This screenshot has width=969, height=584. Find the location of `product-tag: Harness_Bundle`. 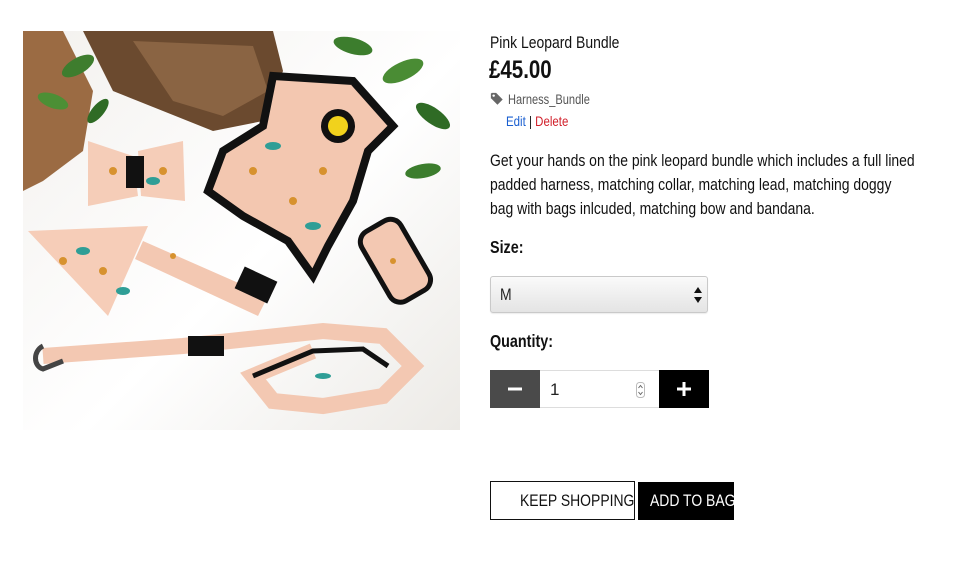

product-tag: Harness_Bundle is located at coordinates (549, 99).